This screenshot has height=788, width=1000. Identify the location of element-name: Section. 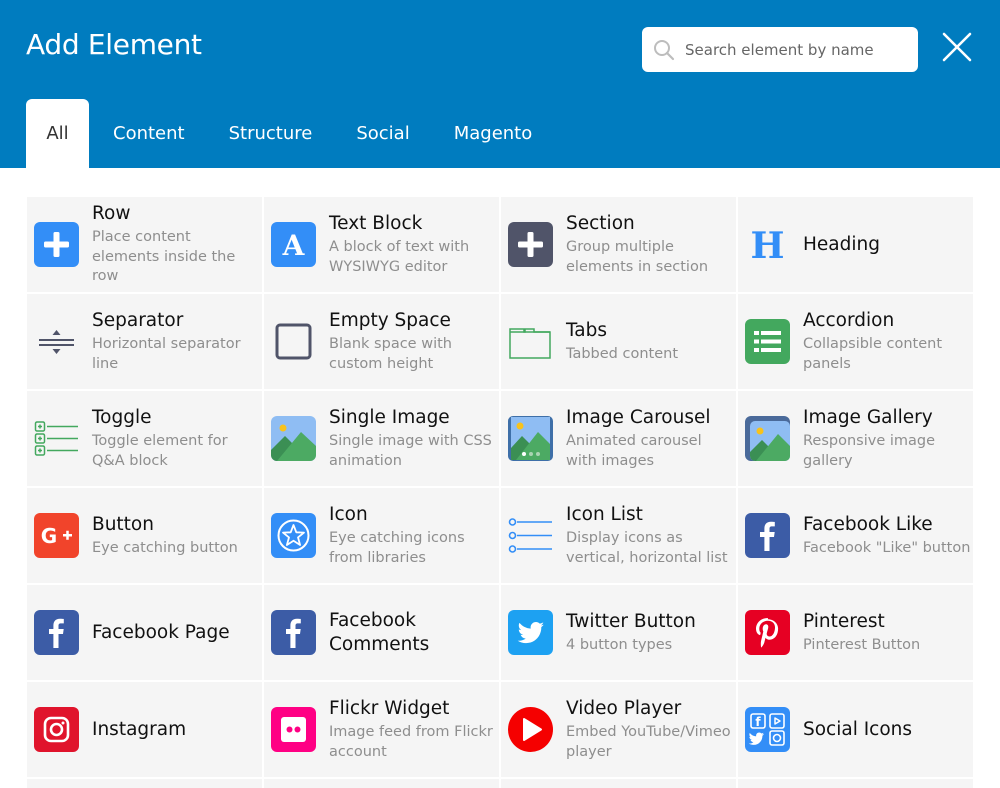
(600, 223).